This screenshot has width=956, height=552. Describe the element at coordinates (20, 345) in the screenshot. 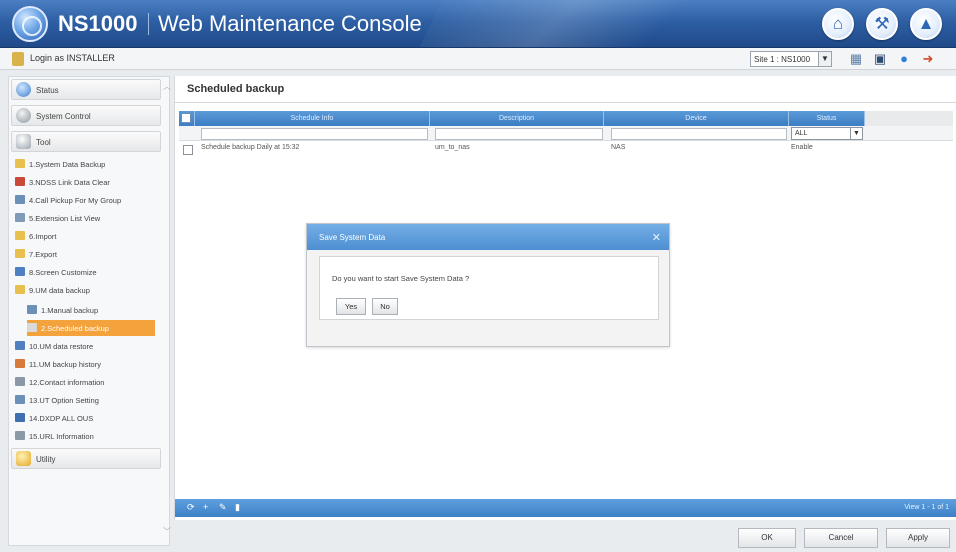

I see `restore-icon` at that location.